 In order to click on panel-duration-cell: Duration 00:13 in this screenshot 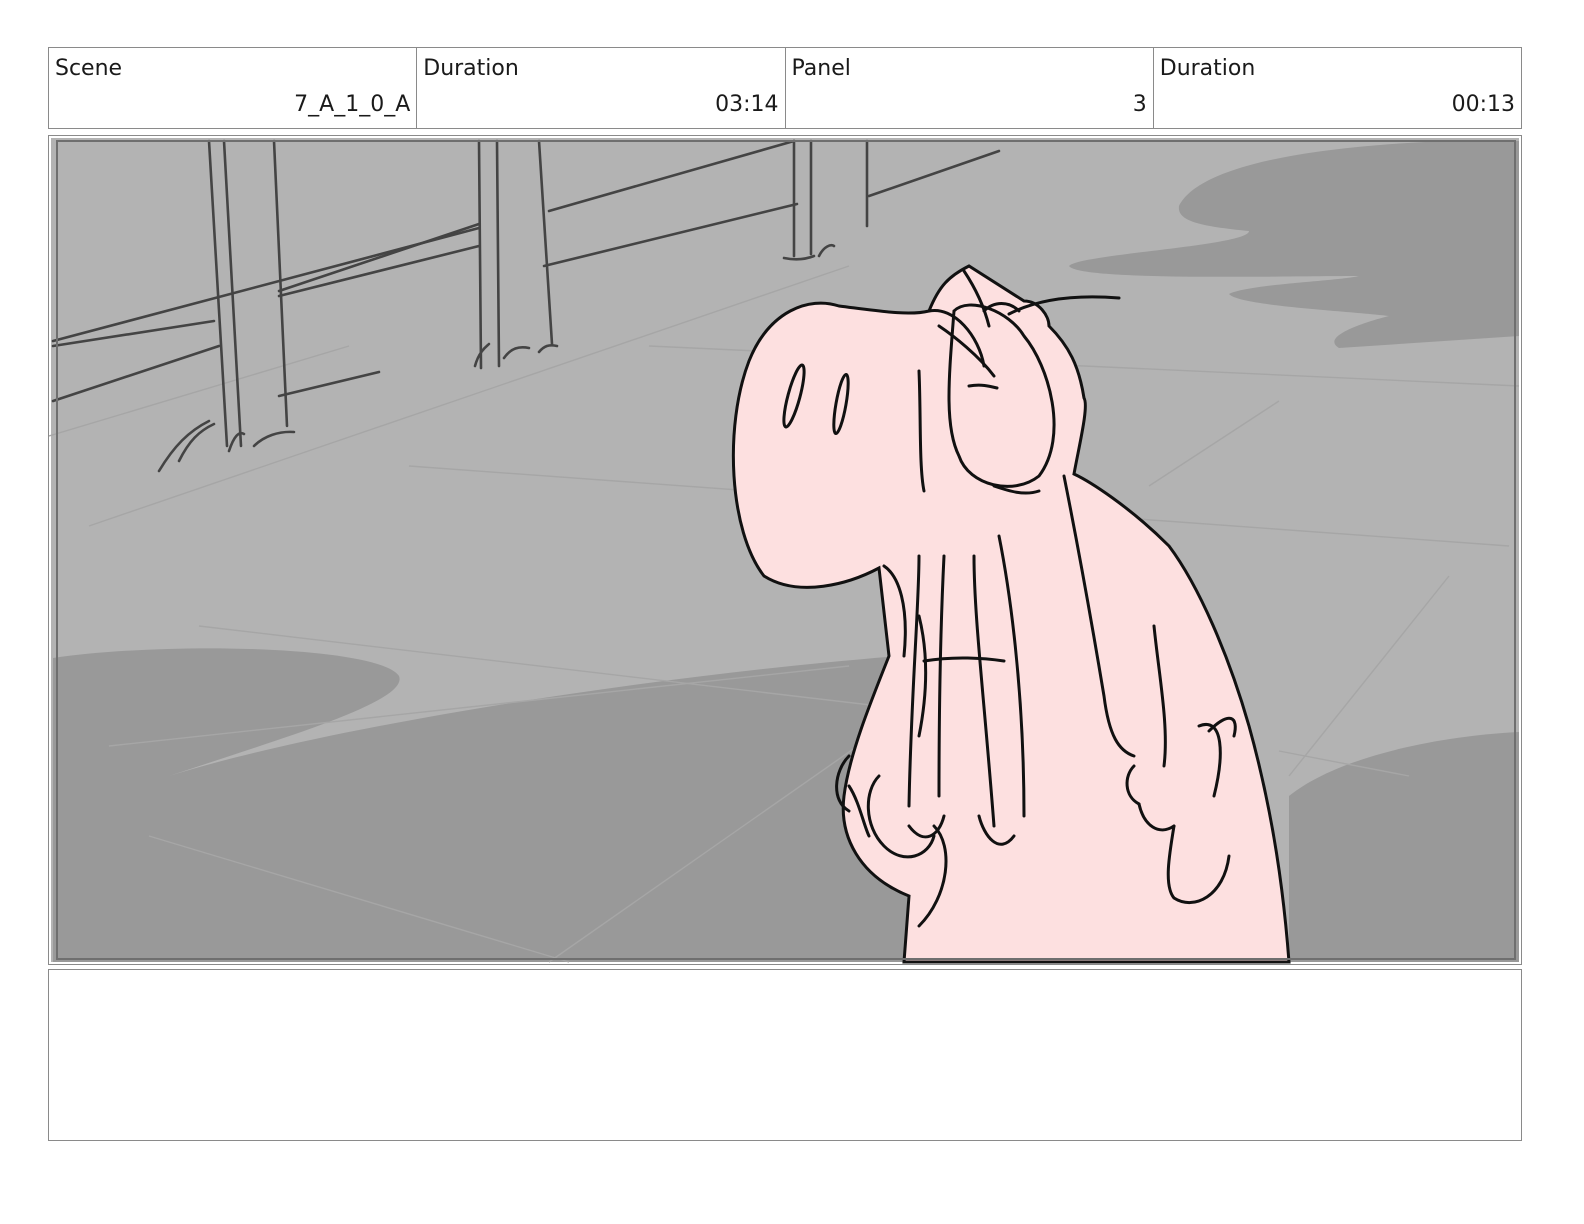, I will do `click(1337, 88)`.